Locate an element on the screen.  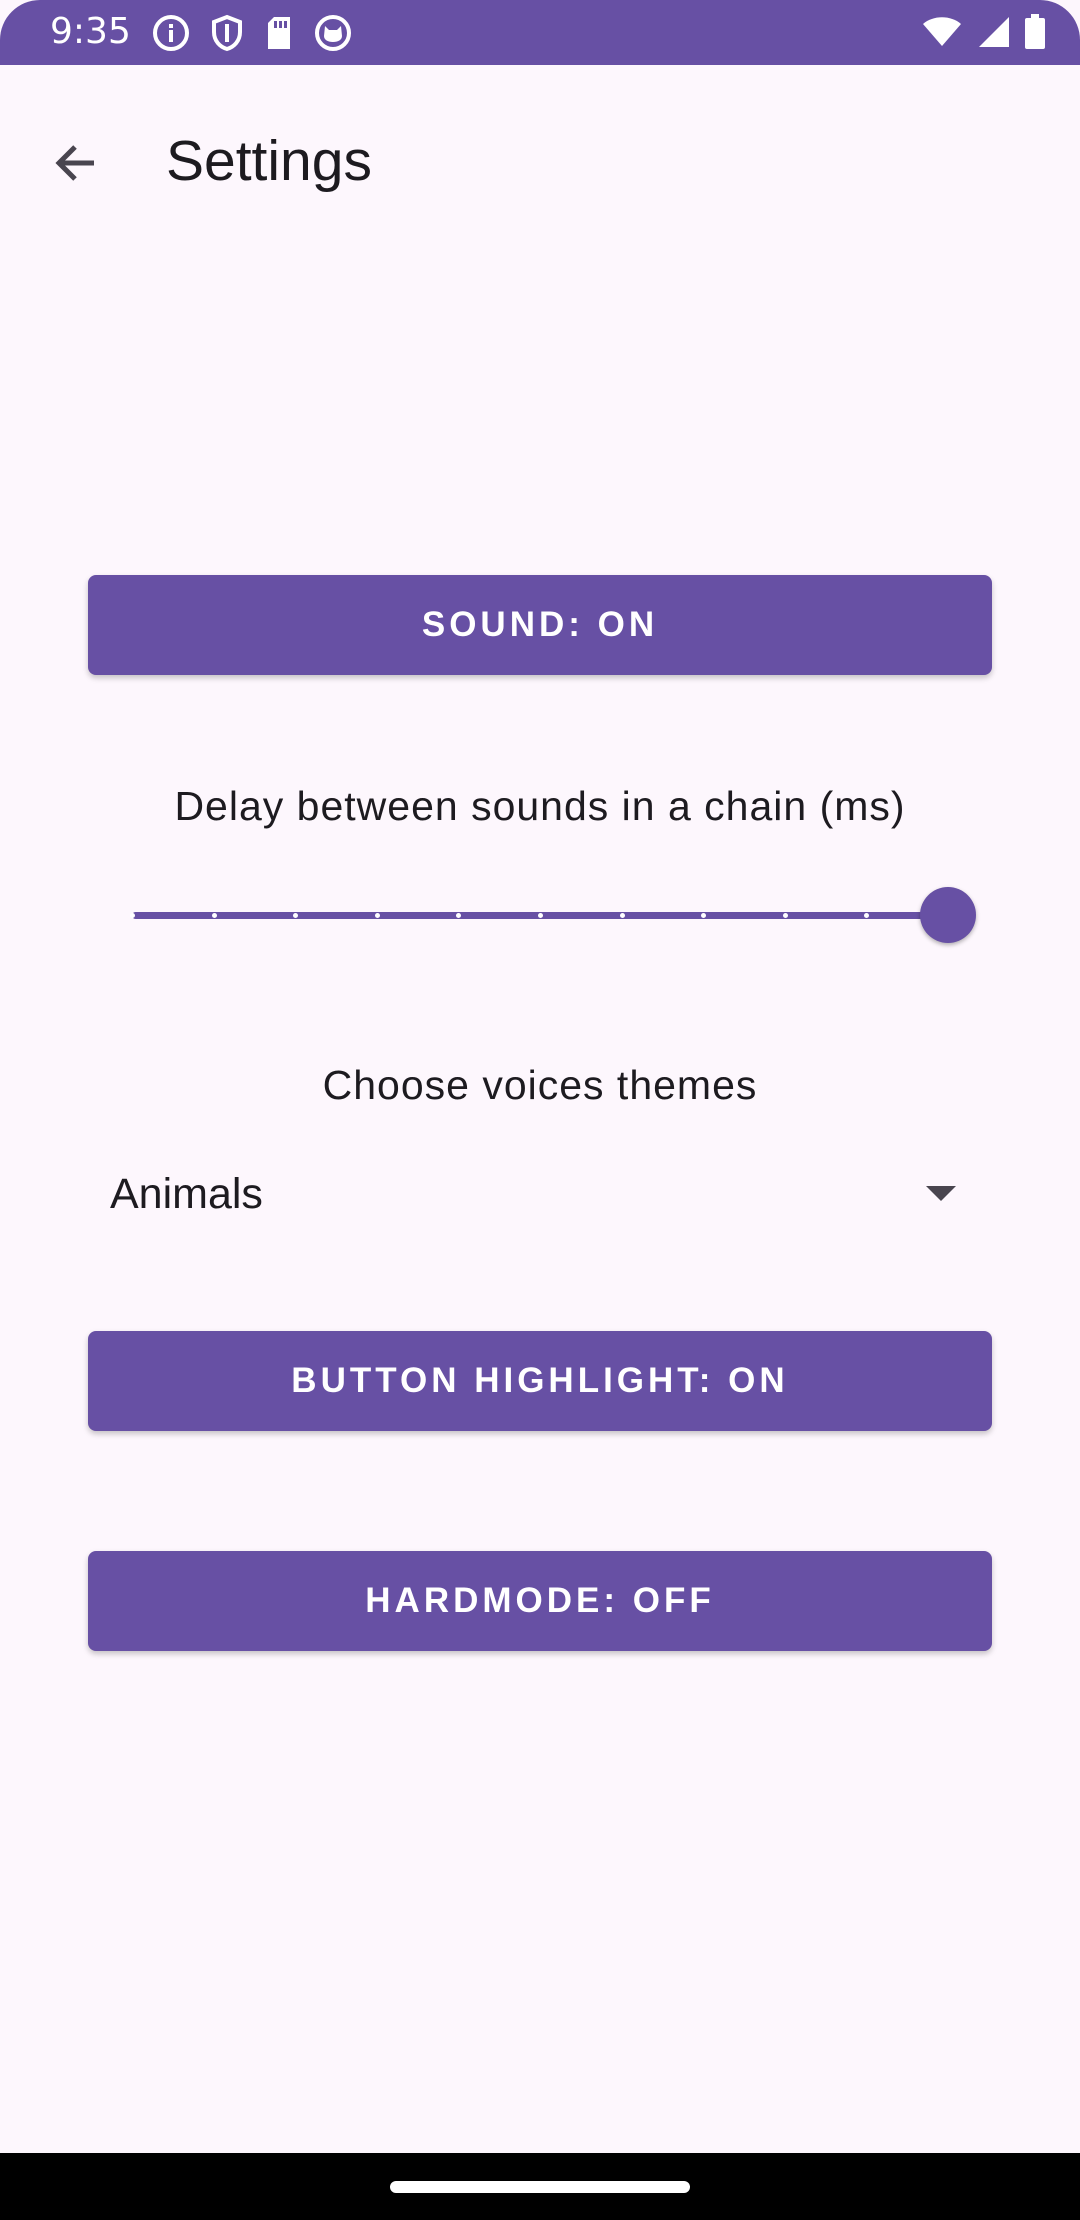
status-time: 9:35 is located at coordinates (90, 31).